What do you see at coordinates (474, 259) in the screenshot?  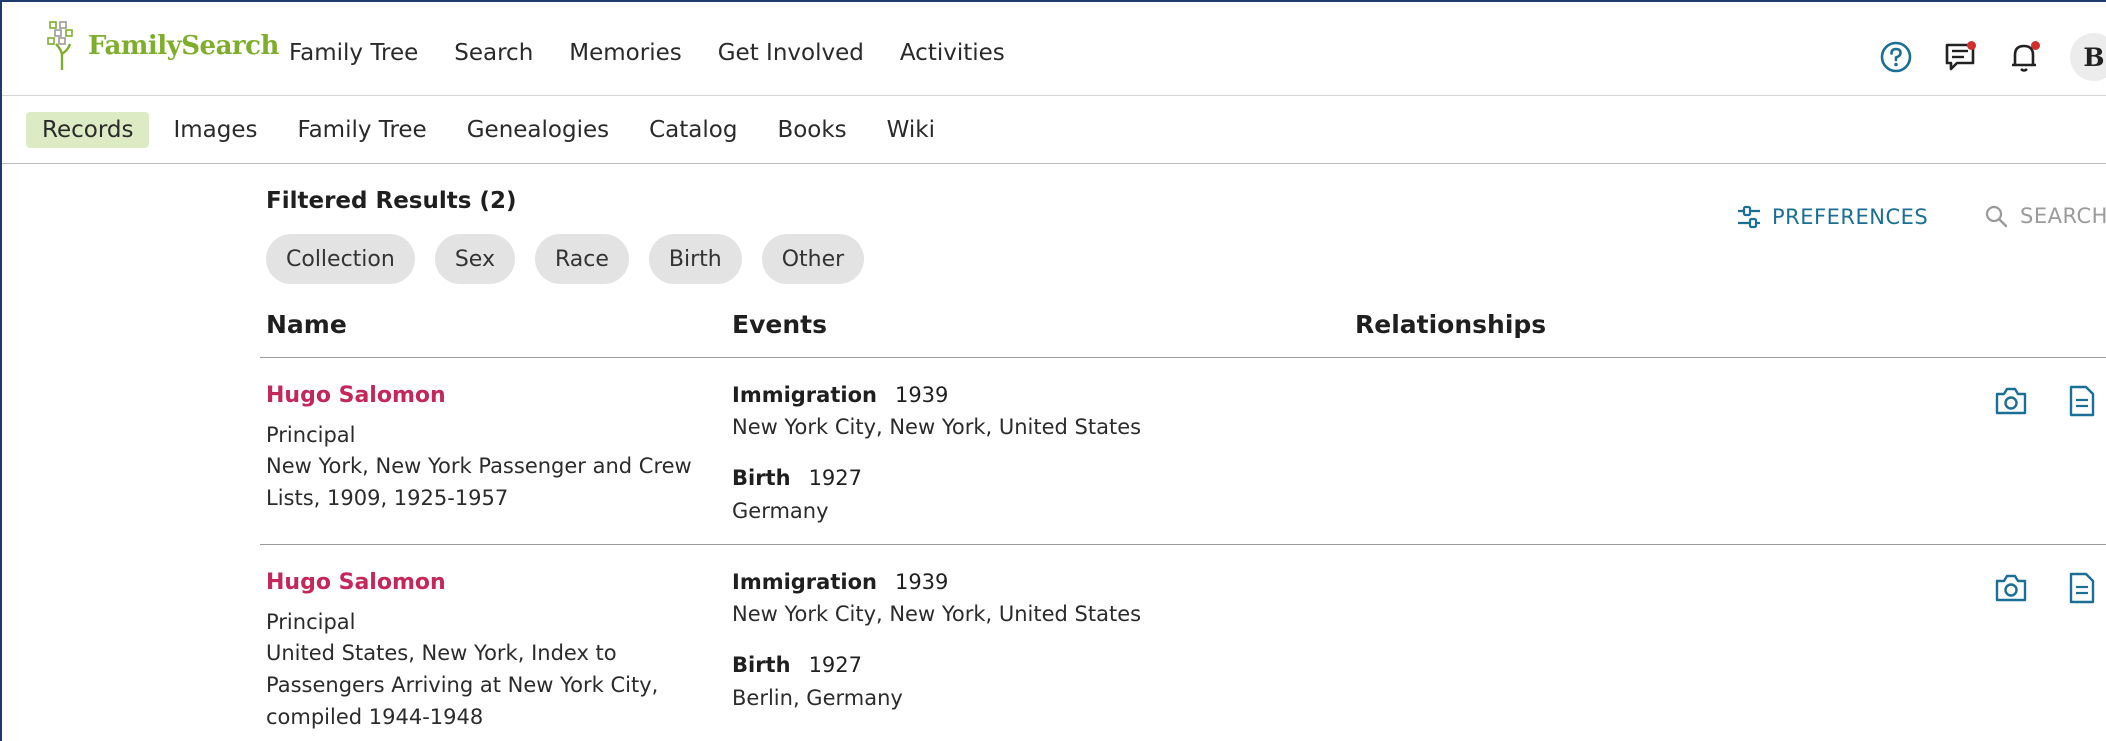 I see `filter-chip-sex: Sex` at bounding box center [474, 259].